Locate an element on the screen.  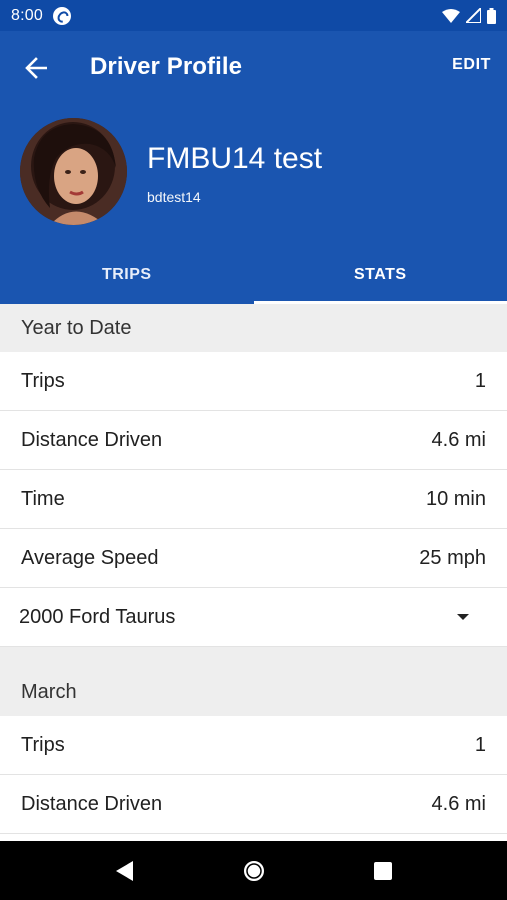
nav-recents-icon is located at coordinates (382, 870).